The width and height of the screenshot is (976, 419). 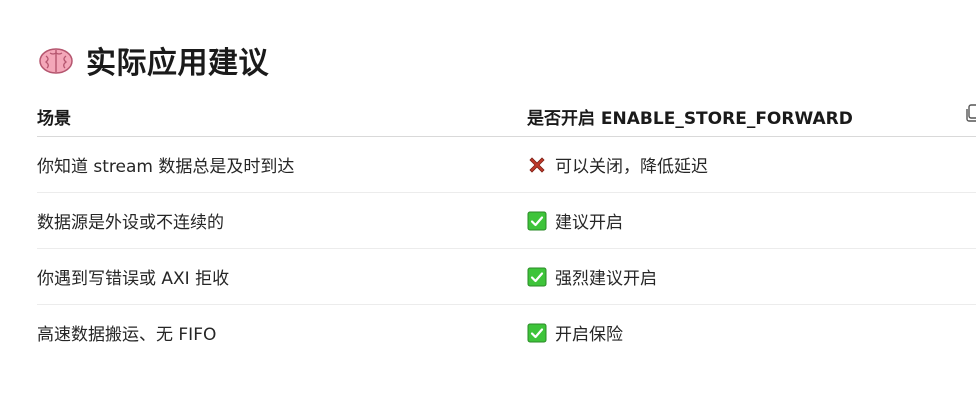 I want to click on table-row: 高速数据搬运、无 FIFO 开启保险, so click(x=506, y=333).